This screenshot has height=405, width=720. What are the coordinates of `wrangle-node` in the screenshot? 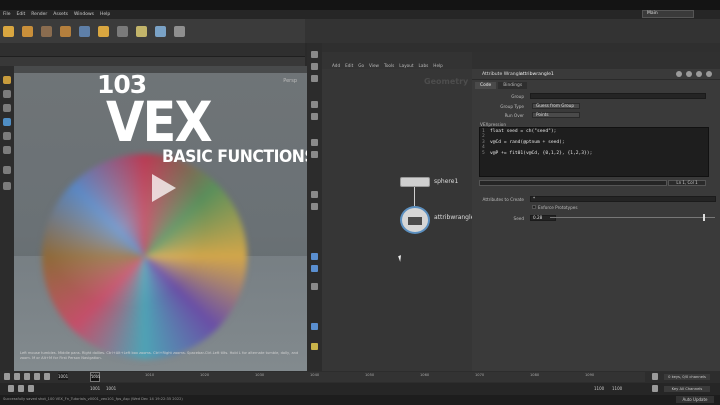 It's located at (415, 220).